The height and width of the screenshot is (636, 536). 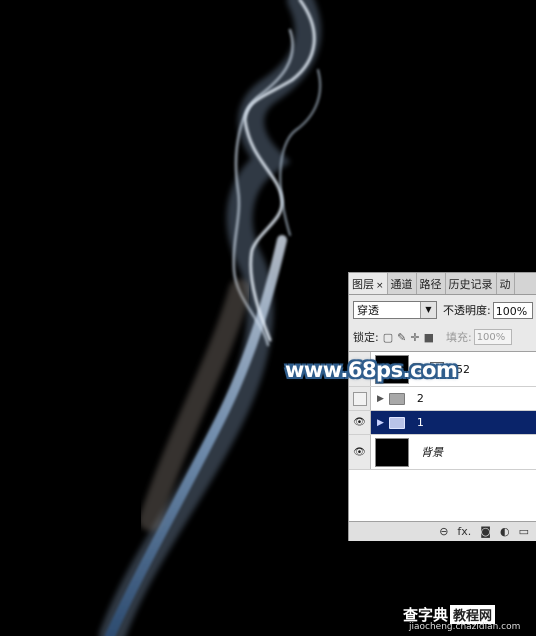 What do you see at coordinates (505, 531) in the screenshot?
I see `adjustment-icon: ◐` at bounding box center [505, 531].